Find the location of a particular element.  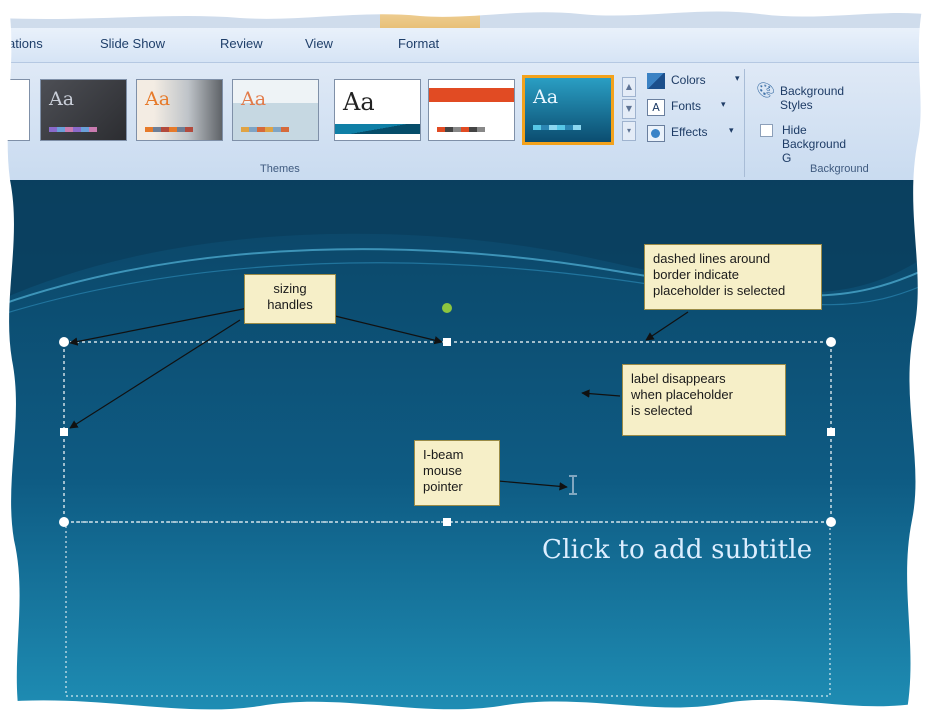

rotation-handle is located at coordinates (447, 308).